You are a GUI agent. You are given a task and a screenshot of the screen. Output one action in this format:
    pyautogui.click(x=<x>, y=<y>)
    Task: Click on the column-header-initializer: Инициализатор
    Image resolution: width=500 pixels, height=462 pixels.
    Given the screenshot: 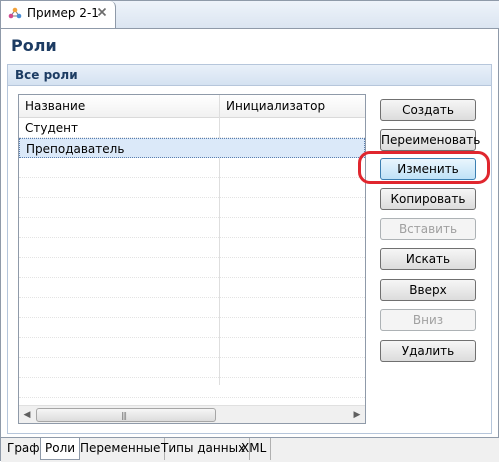 What is the action you would take?
    pyautogui.click(x=275, y=106)
    